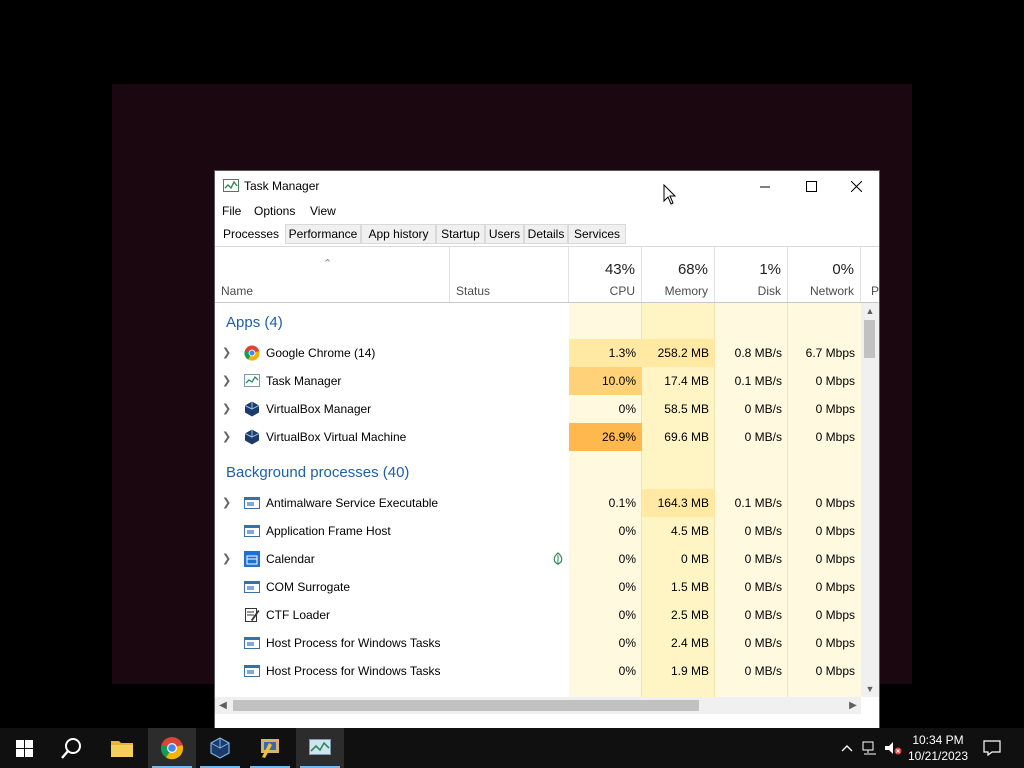 This screenshot has height=768, width=1024. Describe the element at coordinates (538, 559) in the screenshot. I see `process-row: ❯ Calendar 0% 0 MB 0 MB/s 0 Mbps` at that location.